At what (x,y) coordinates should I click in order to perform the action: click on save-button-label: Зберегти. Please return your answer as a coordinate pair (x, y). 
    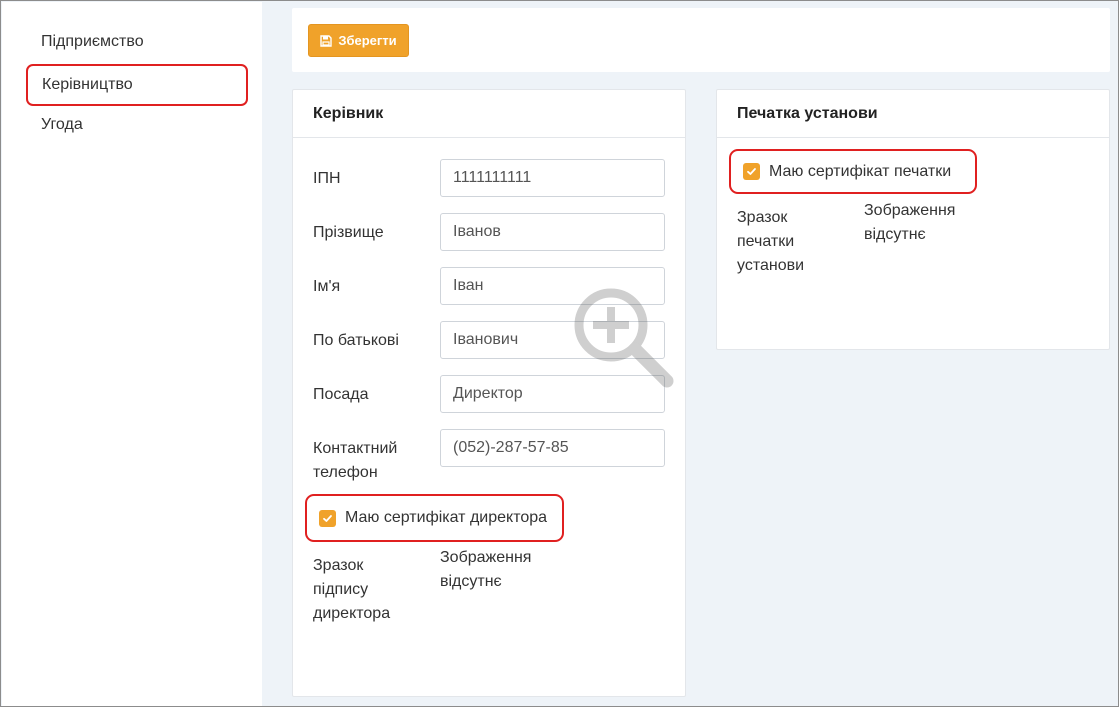
    Looking at the image, I should click on (367, 40).